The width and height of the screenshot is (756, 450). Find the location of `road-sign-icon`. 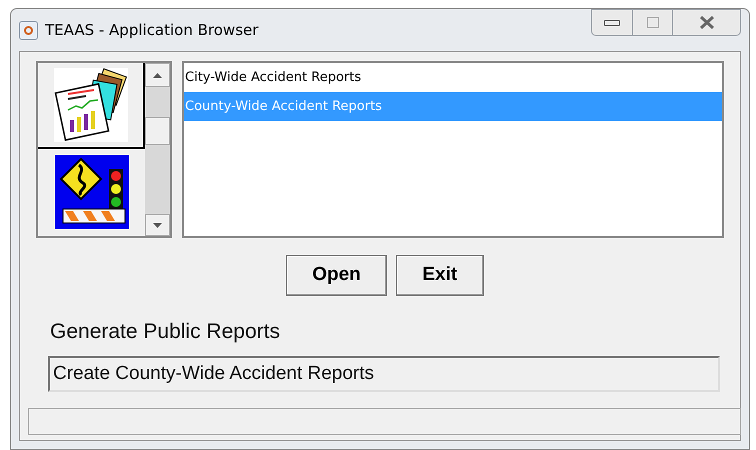

road-sign-icon is located at coordinates (91, 192).